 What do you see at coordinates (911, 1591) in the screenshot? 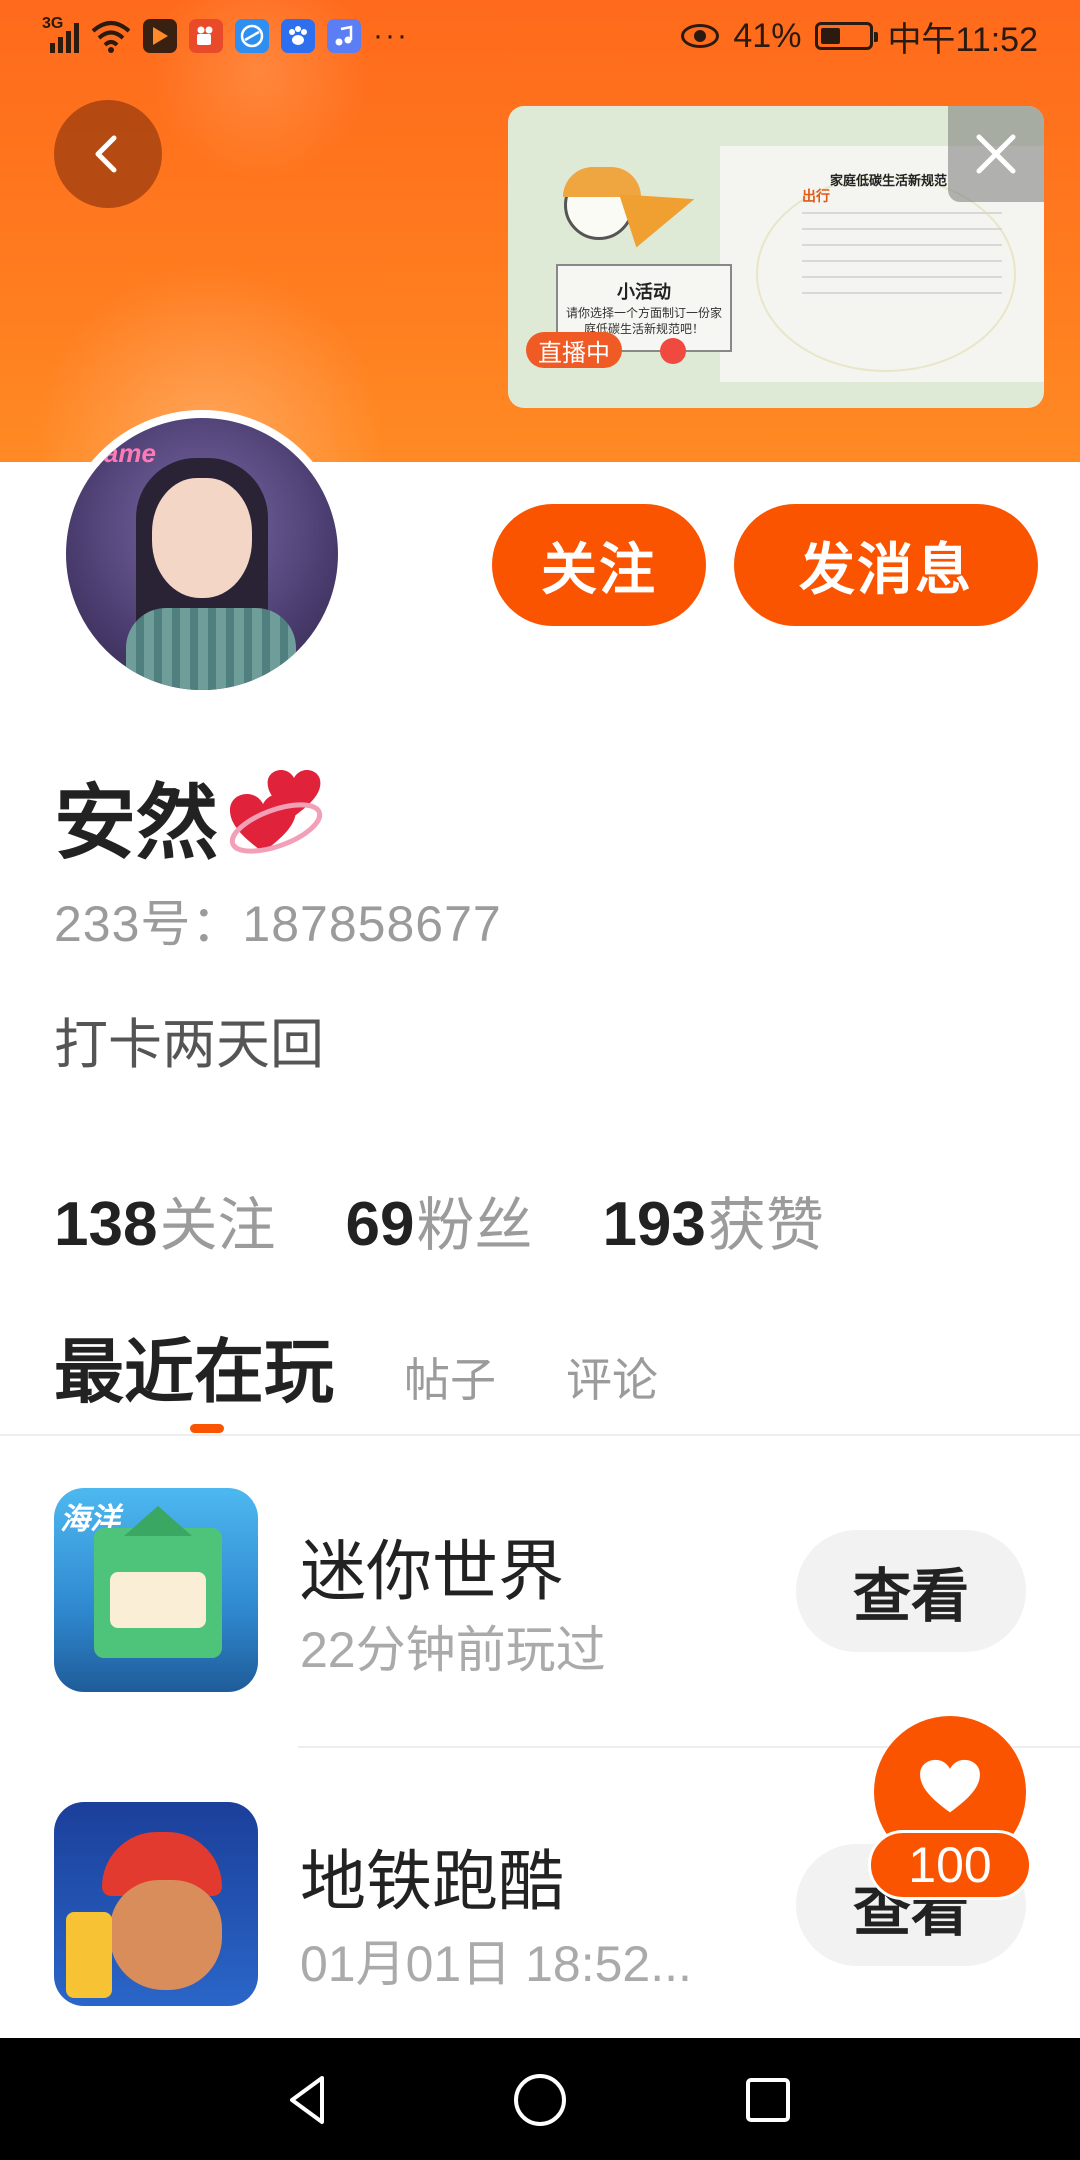
I see `view-game-button: 查看` at bounding box center [911, 1591].